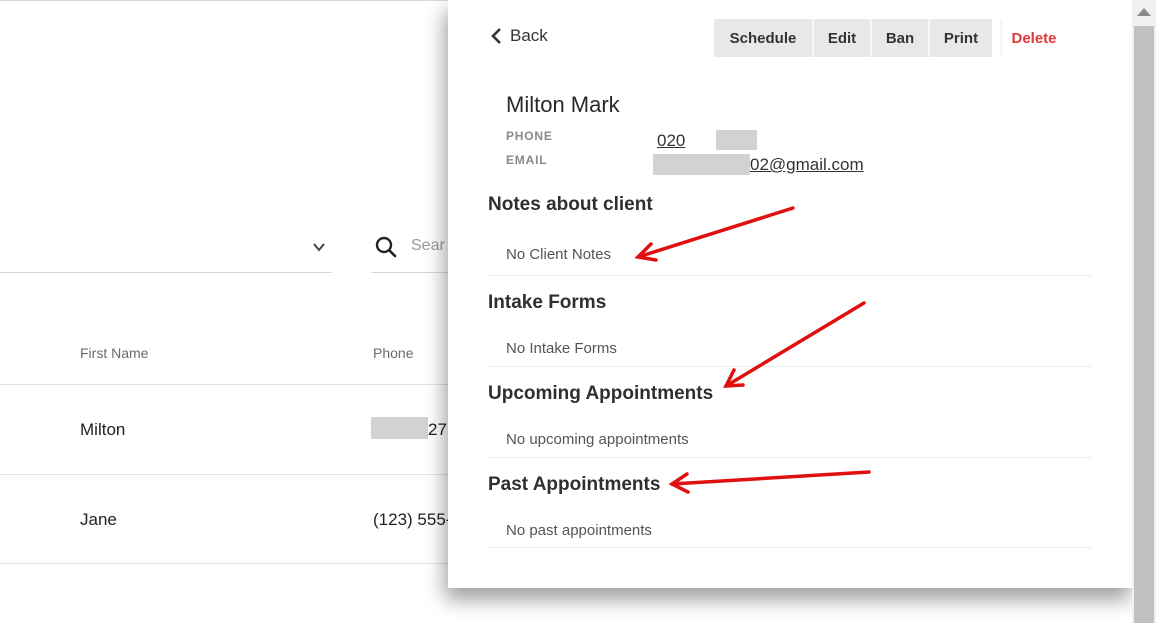  I want to click on row-first-name: Jane, so click(98, 519).